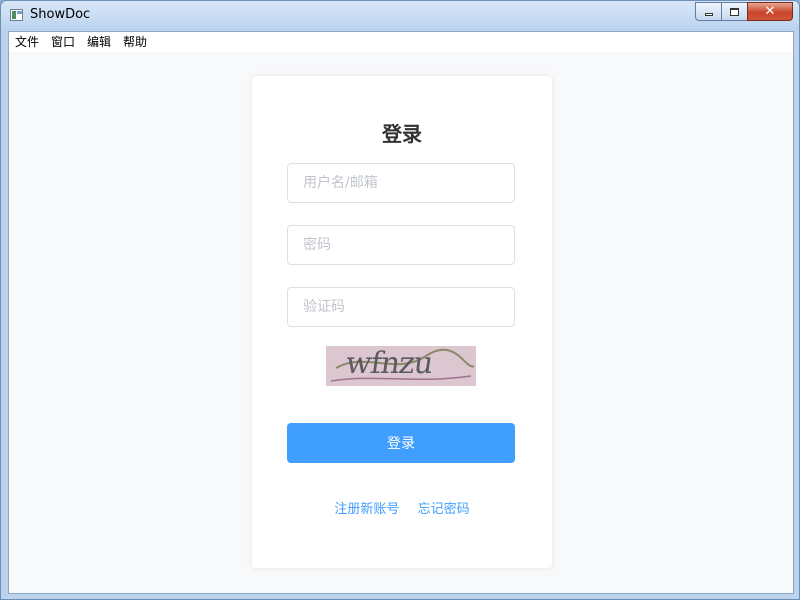 This screenshot has height=600, width=800. What do you see at coordinates (401, 307) in the screenshot?
I see `captcha-input` at bounding box center [401, 307].